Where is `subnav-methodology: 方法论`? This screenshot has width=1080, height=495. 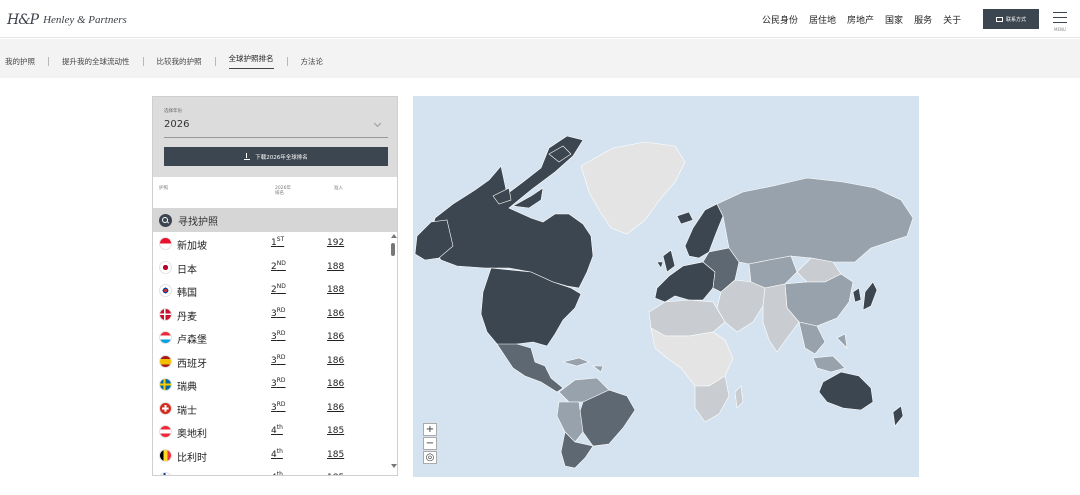 subnav-methodology: 方法论 is located at coordinates (312, 61).